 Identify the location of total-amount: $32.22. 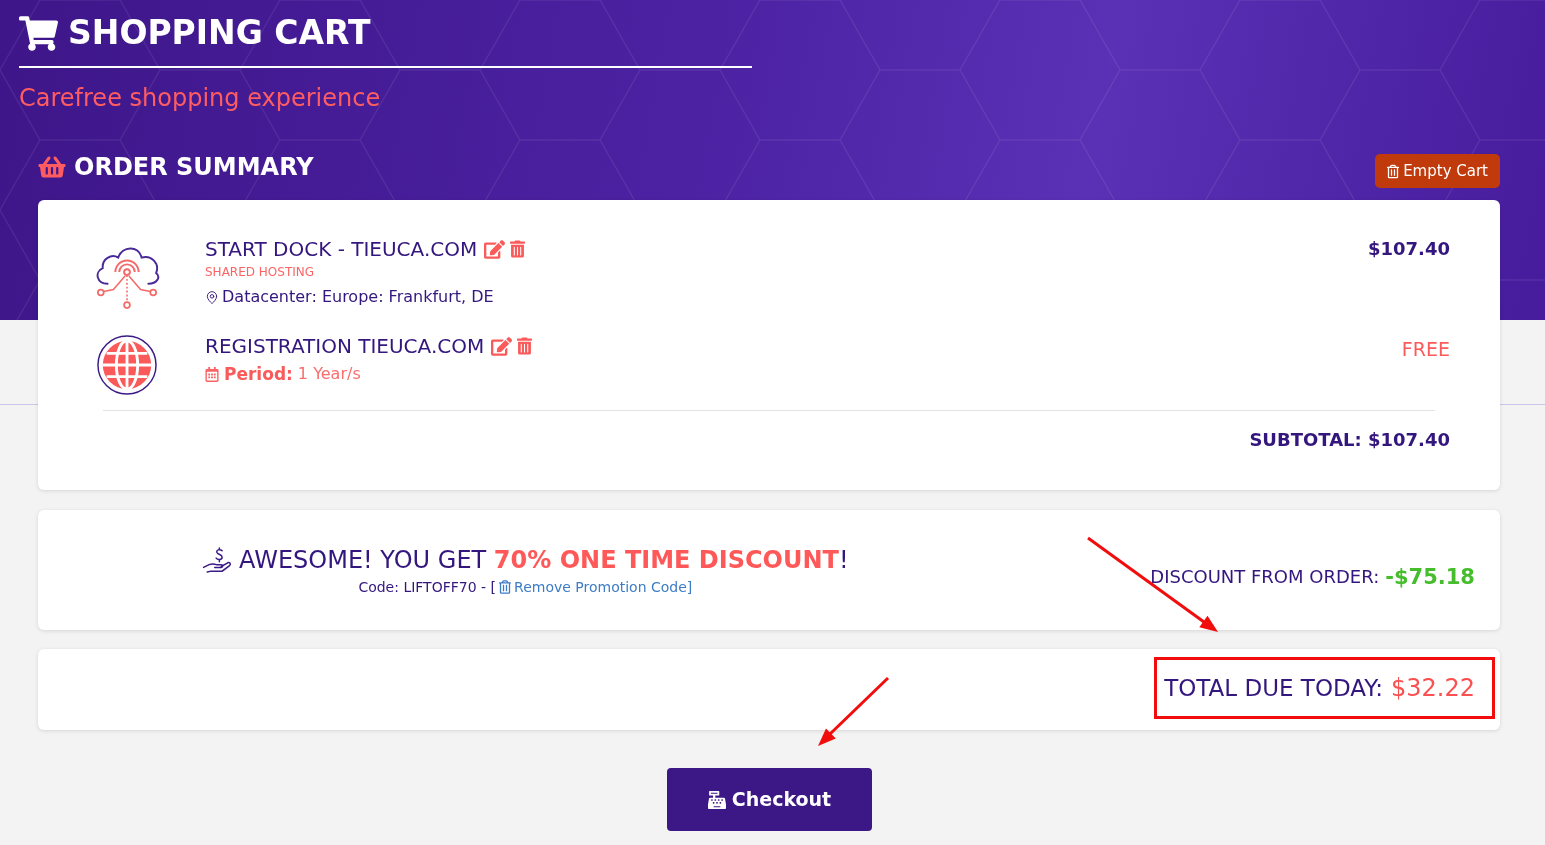
(1433, 688).